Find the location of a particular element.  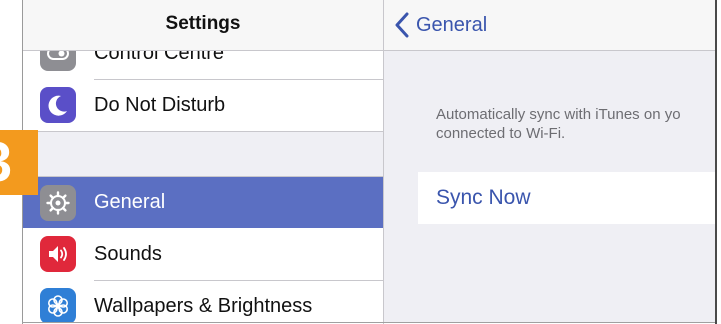

back-button-label: General is located at coordinates (452, 24).